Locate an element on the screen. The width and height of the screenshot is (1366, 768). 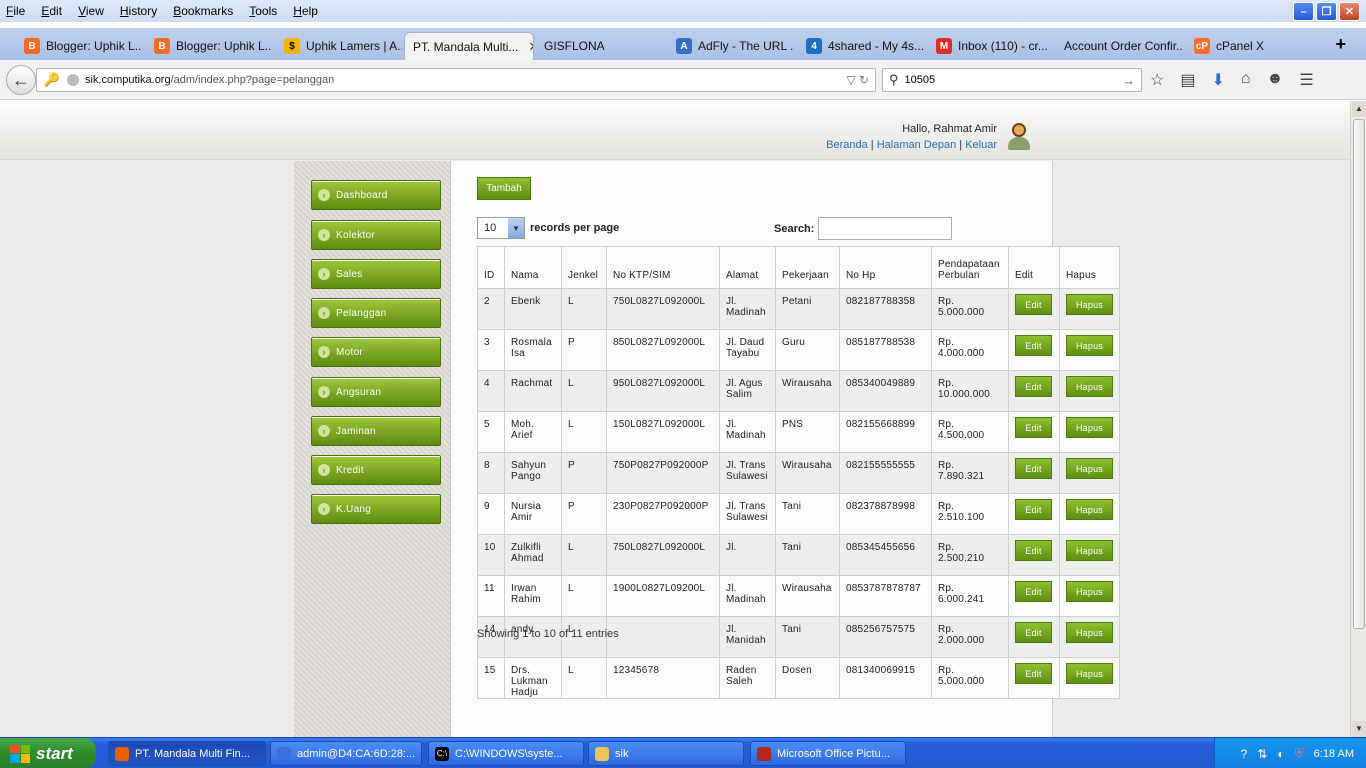
minimize-icon: – is located at coordinates (1303, 11).